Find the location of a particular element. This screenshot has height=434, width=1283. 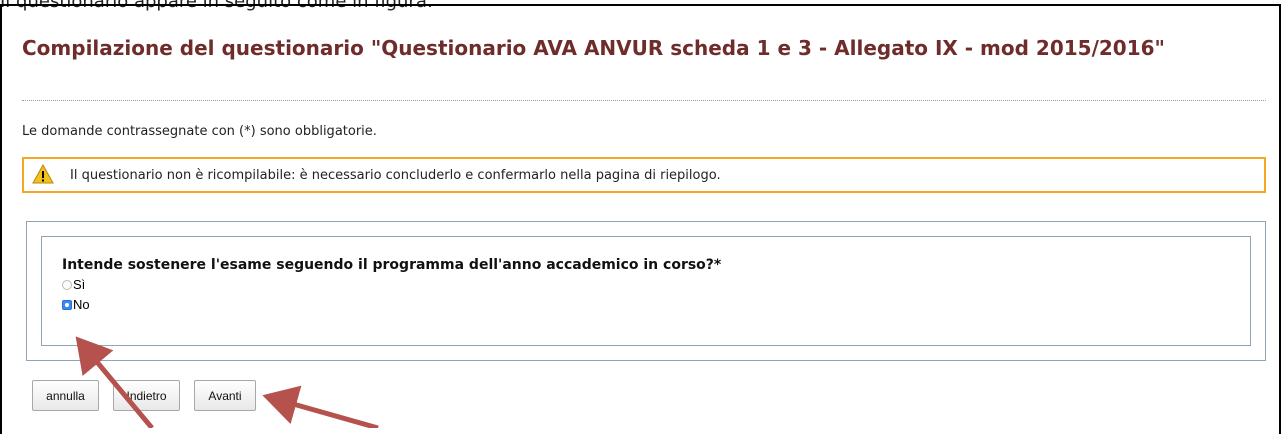

radio-no-selected is located at coordinates (67, 304).